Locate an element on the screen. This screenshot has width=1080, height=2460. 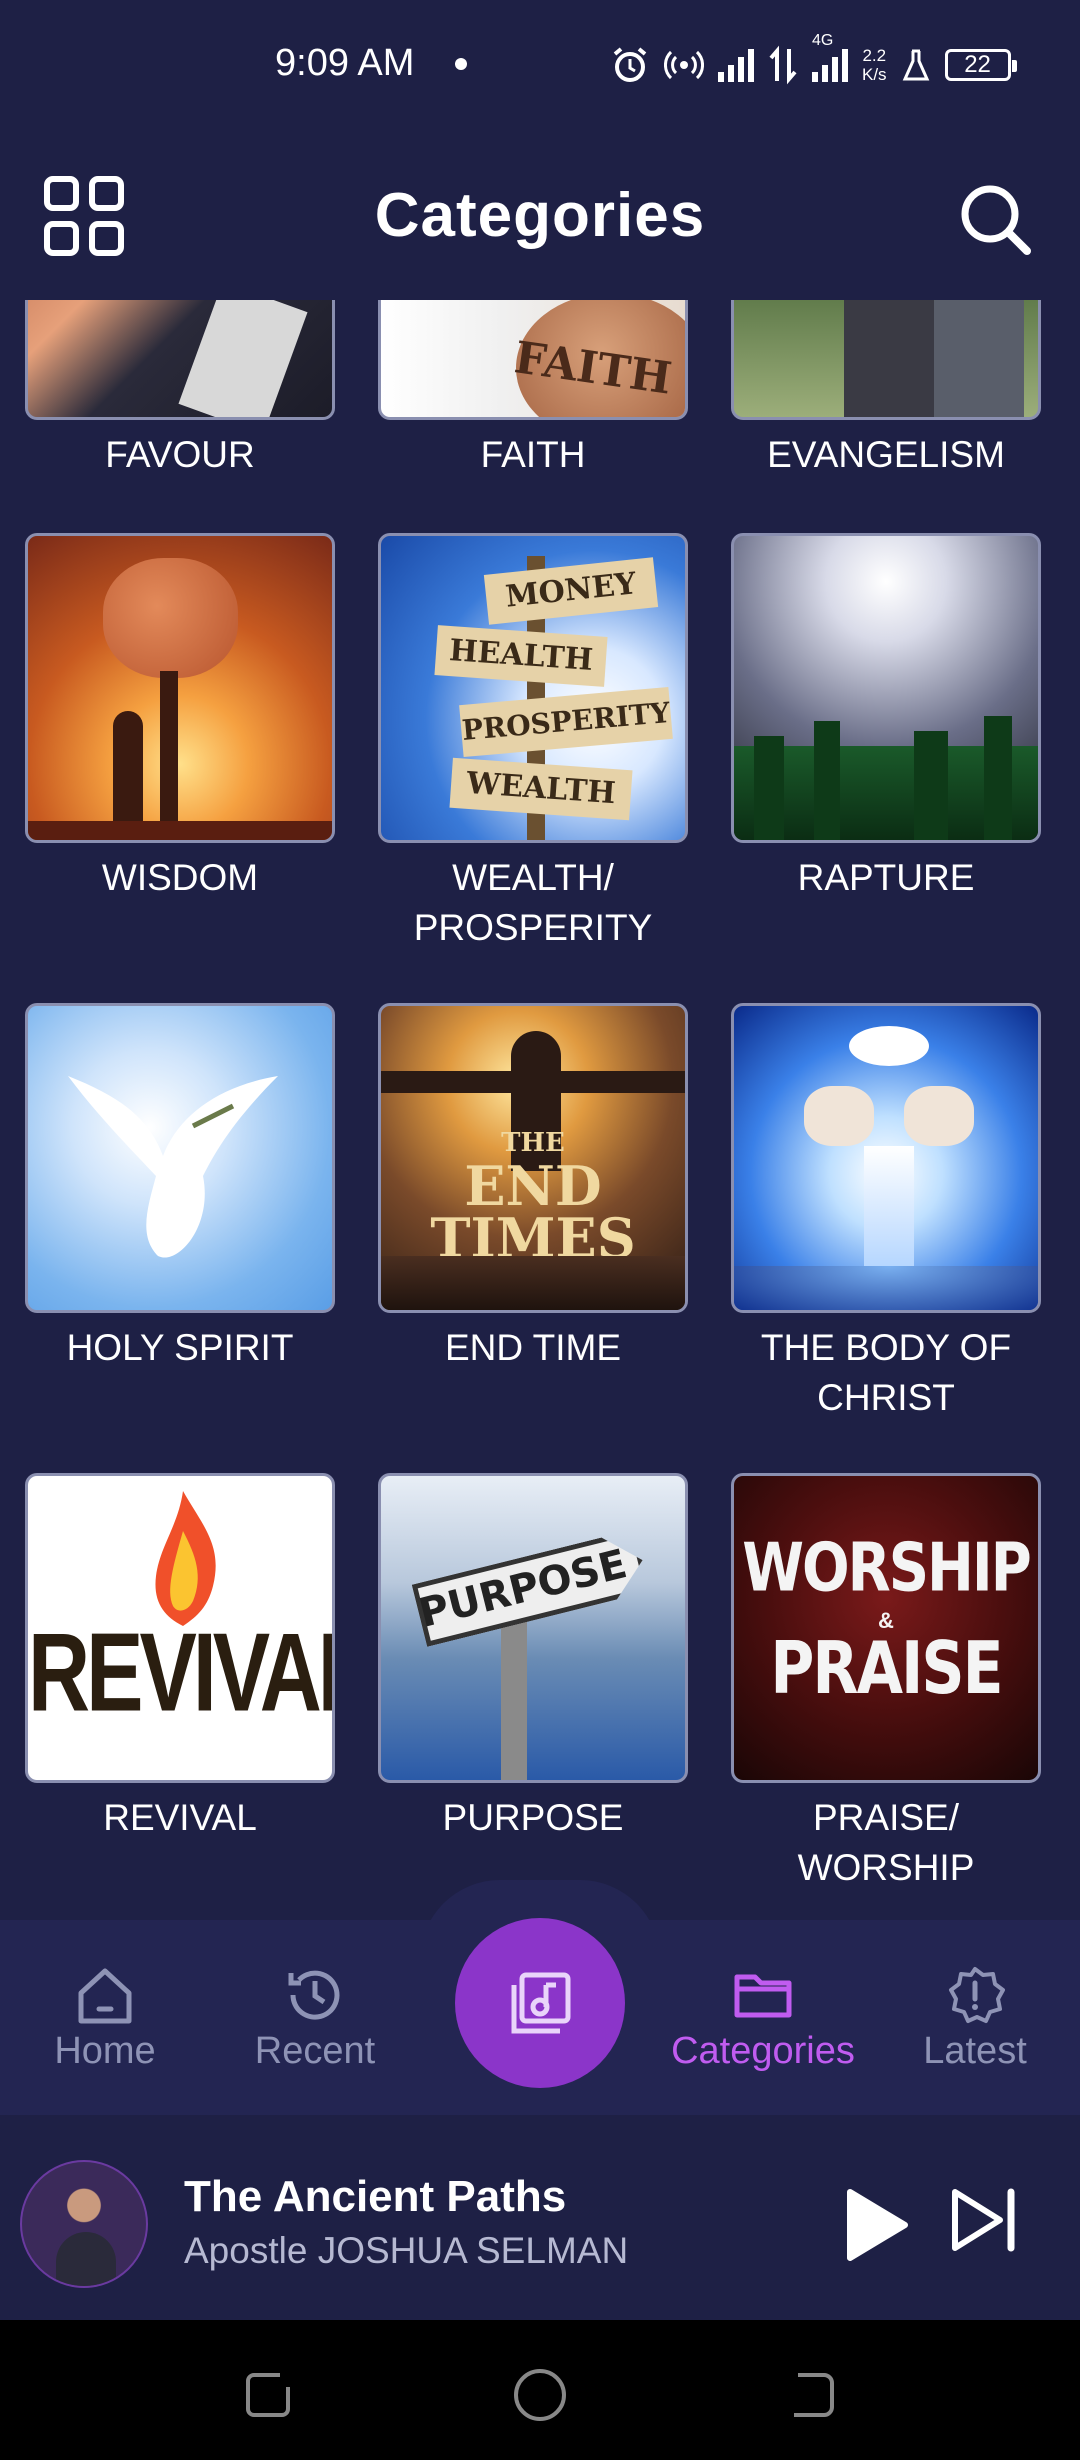
category-image: REVIVAL is located at coordinates (180, 1628).